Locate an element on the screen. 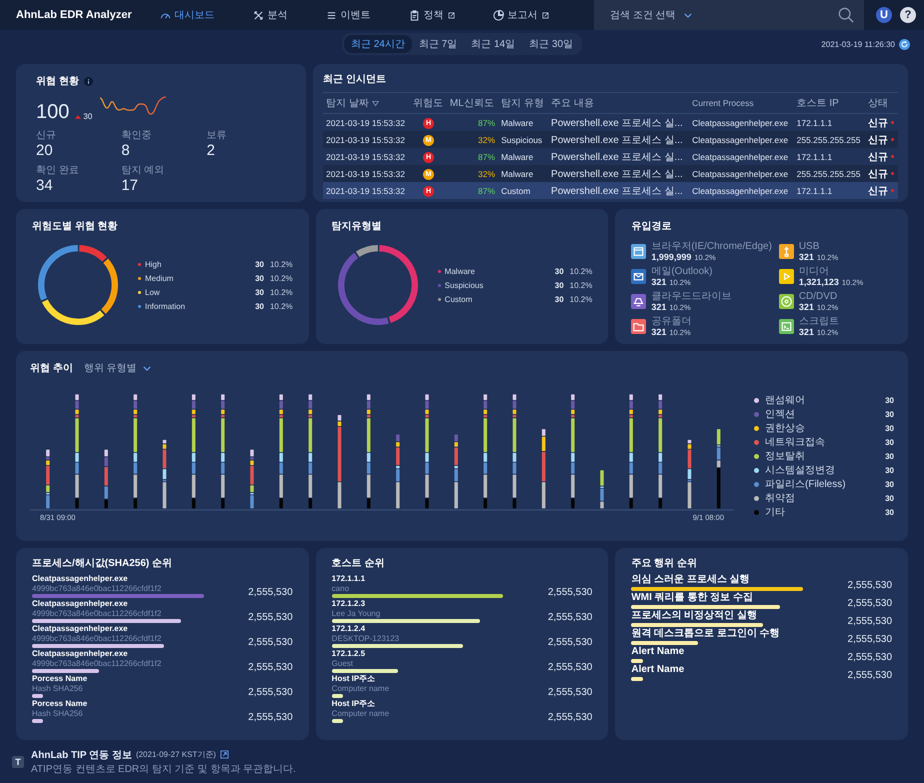 This screenshot has width=924, height=783. search-field: 검색 조건 선택 is located at coordinates (729, 15).